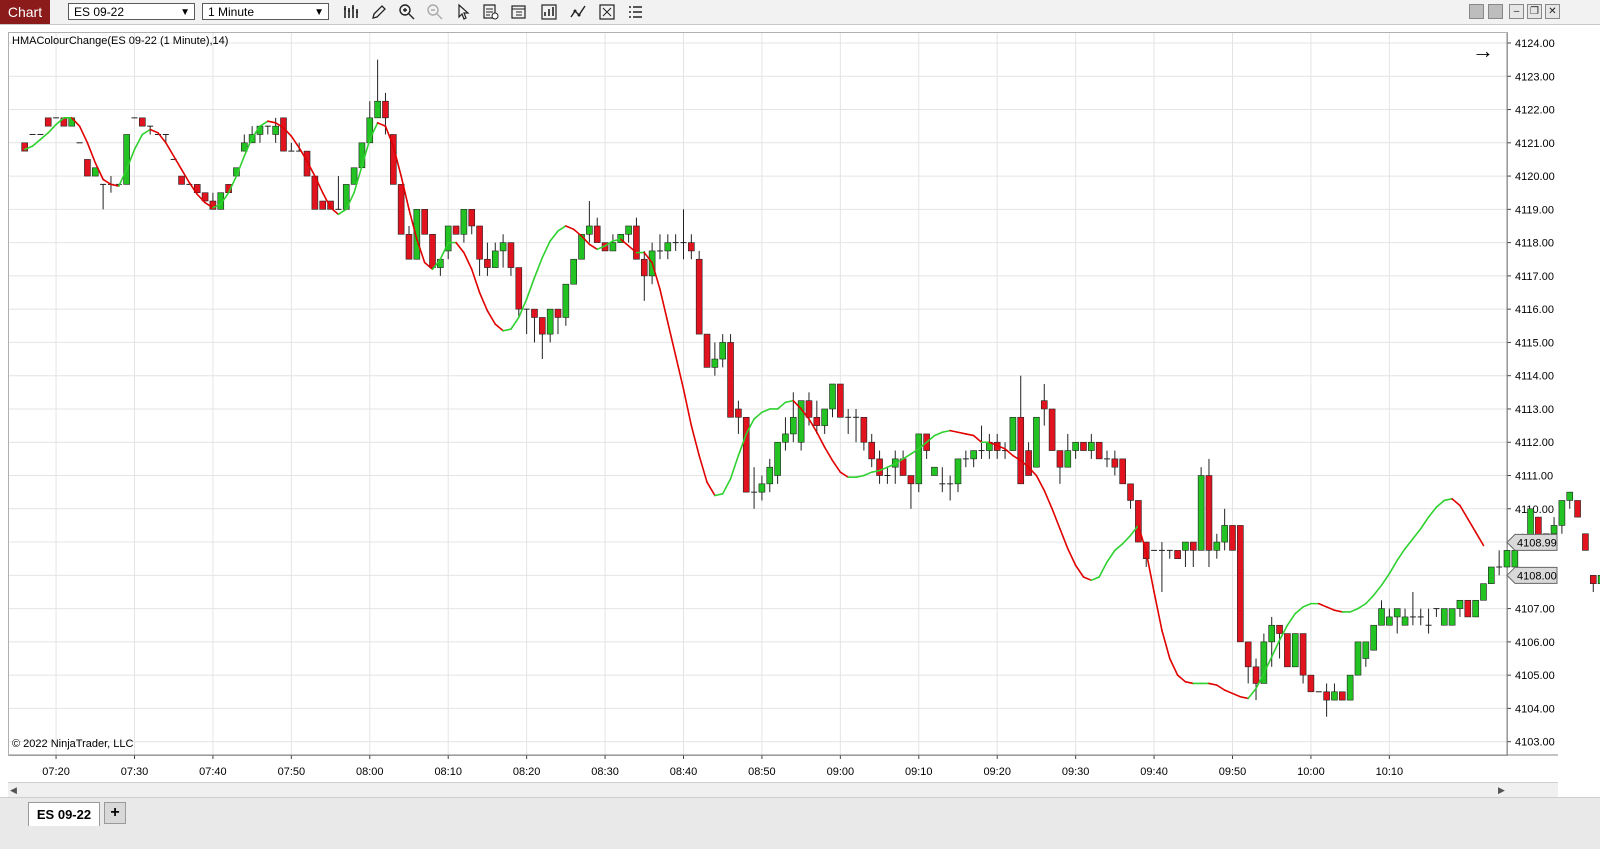 The width and height of the screenshot is (1600, 849). I want to click on tab-es-09-22: ES 09-22, so click(64, 814).